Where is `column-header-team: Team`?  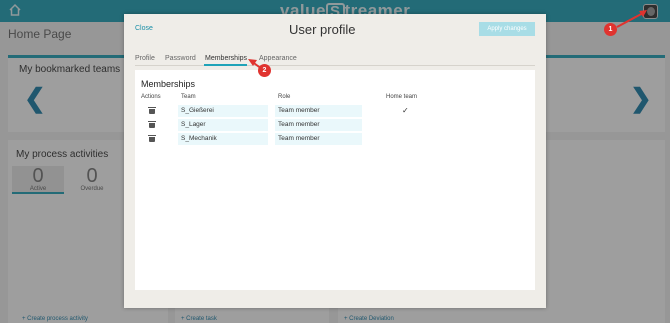 column-header-team: Team is located at coordinates (188, 97).